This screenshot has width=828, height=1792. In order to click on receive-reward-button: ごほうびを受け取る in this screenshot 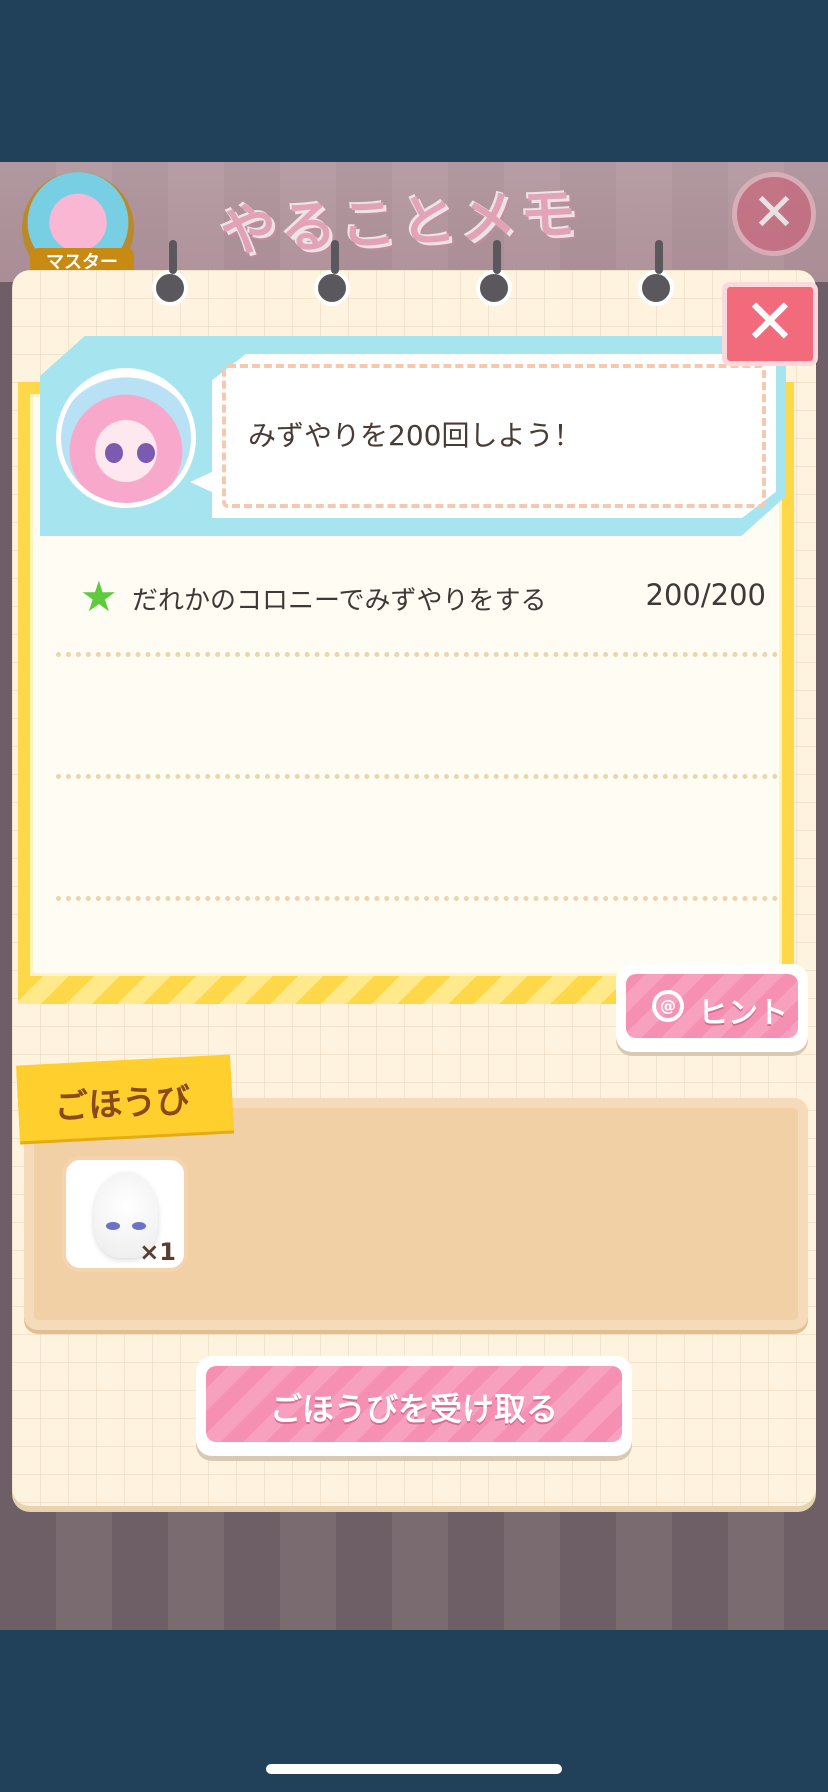, I will do `click(414, 1406)`.